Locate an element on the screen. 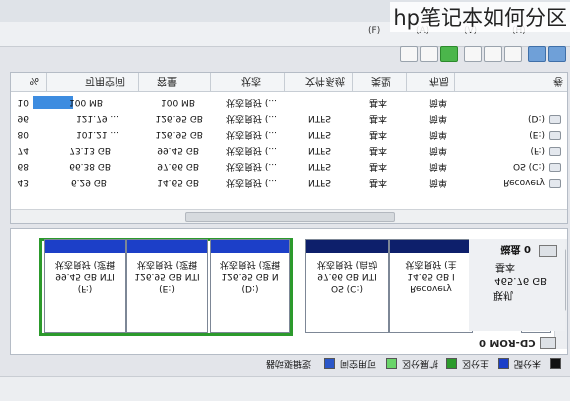 The height and width of the screenshot is (401, 570). cell-capacity: 100 MB is located at coordinates (178, 102).